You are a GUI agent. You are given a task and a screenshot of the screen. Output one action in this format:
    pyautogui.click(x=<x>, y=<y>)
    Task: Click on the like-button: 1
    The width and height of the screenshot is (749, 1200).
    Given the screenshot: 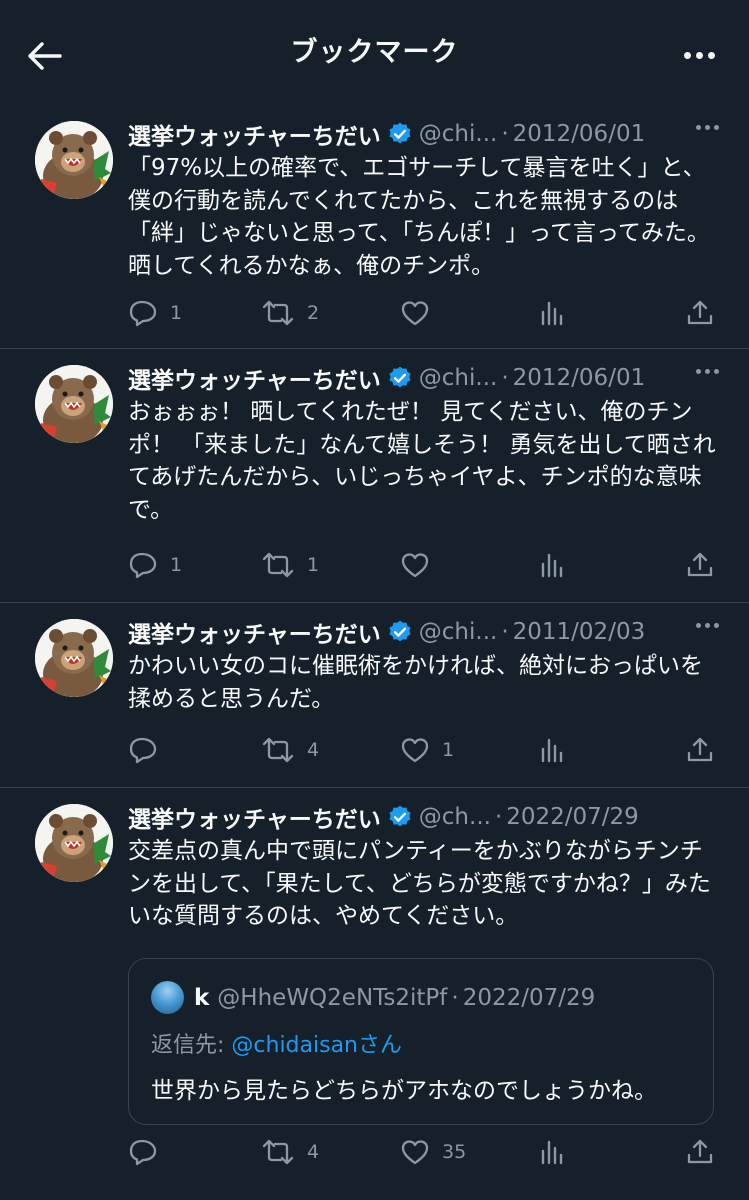 What is the action you would take?
    pyautogui.click(x=427, y=750)
    